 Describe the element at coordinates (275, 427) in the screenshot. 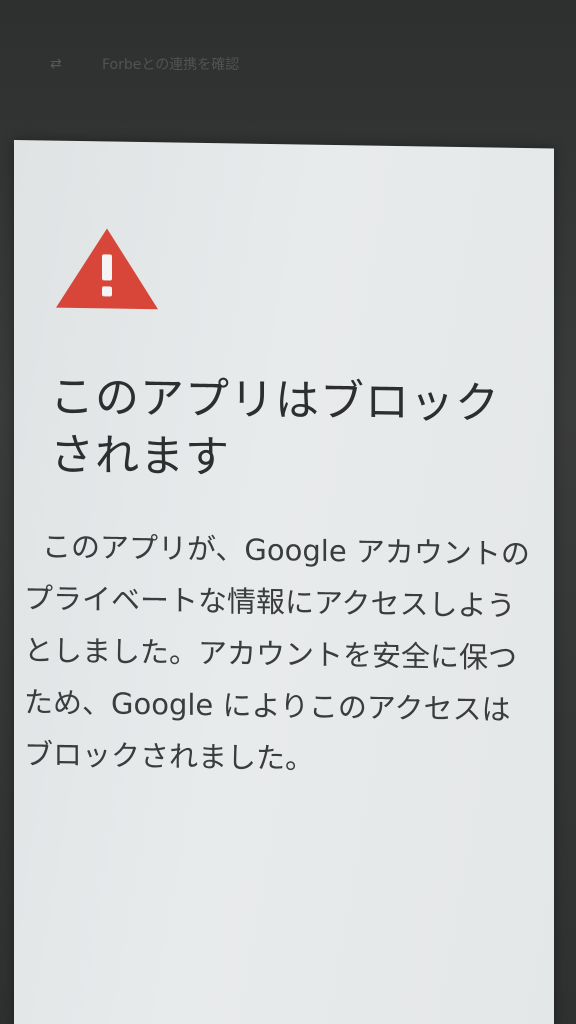

I see `dialog-title: このアプリはブロックされます` at that location.